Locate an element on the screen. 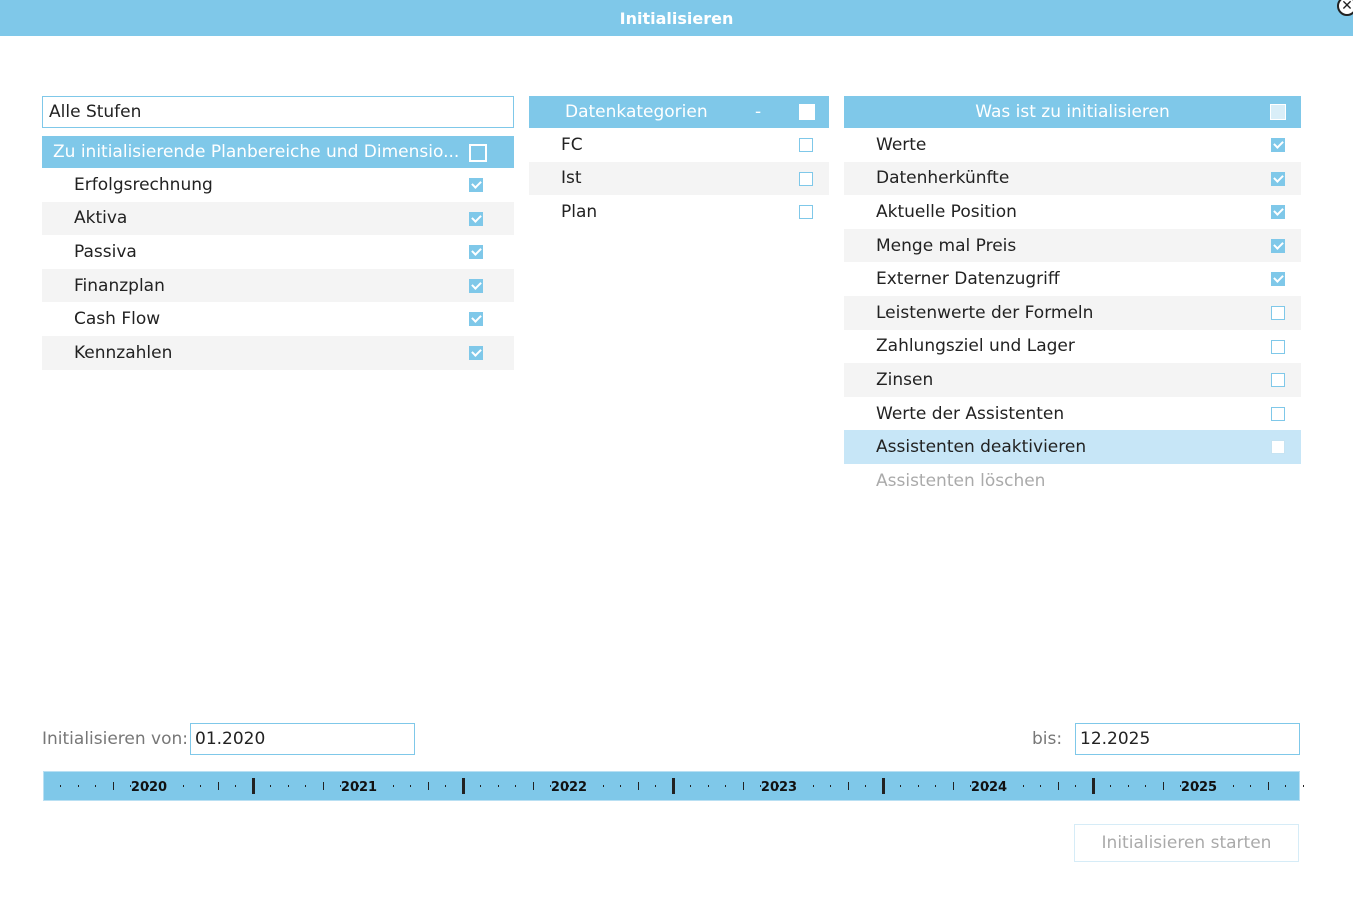  what-row: Assistenten deaktivieren is located at coordinates (1072, 447).